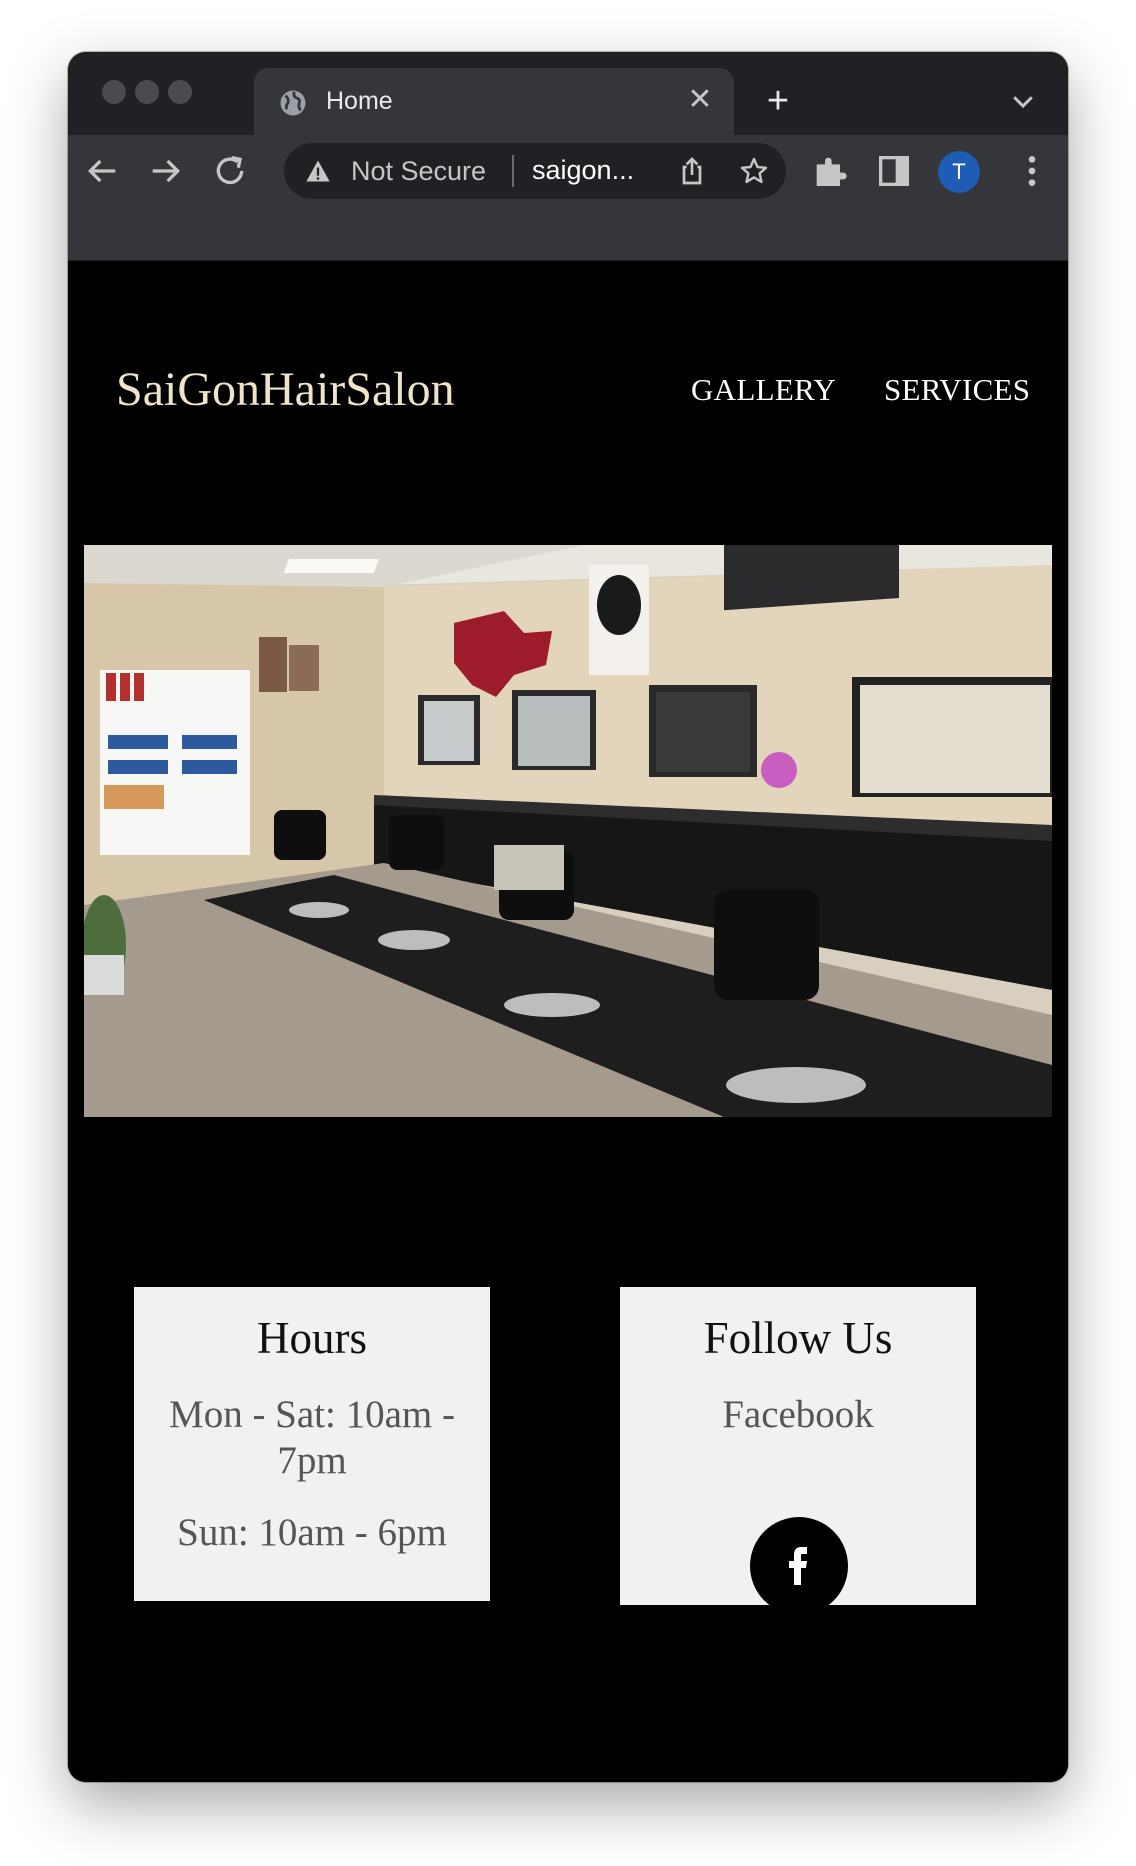  Describe the element at coordinates (692, 171) in the screenshot. I see `share-icon` at that location.